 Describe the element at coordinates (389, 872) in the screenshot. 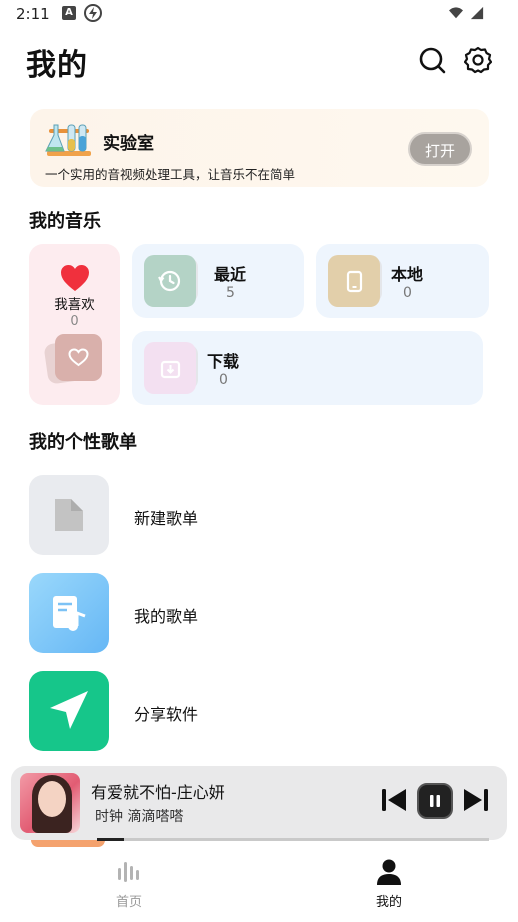

I see `user-icon` at that location.